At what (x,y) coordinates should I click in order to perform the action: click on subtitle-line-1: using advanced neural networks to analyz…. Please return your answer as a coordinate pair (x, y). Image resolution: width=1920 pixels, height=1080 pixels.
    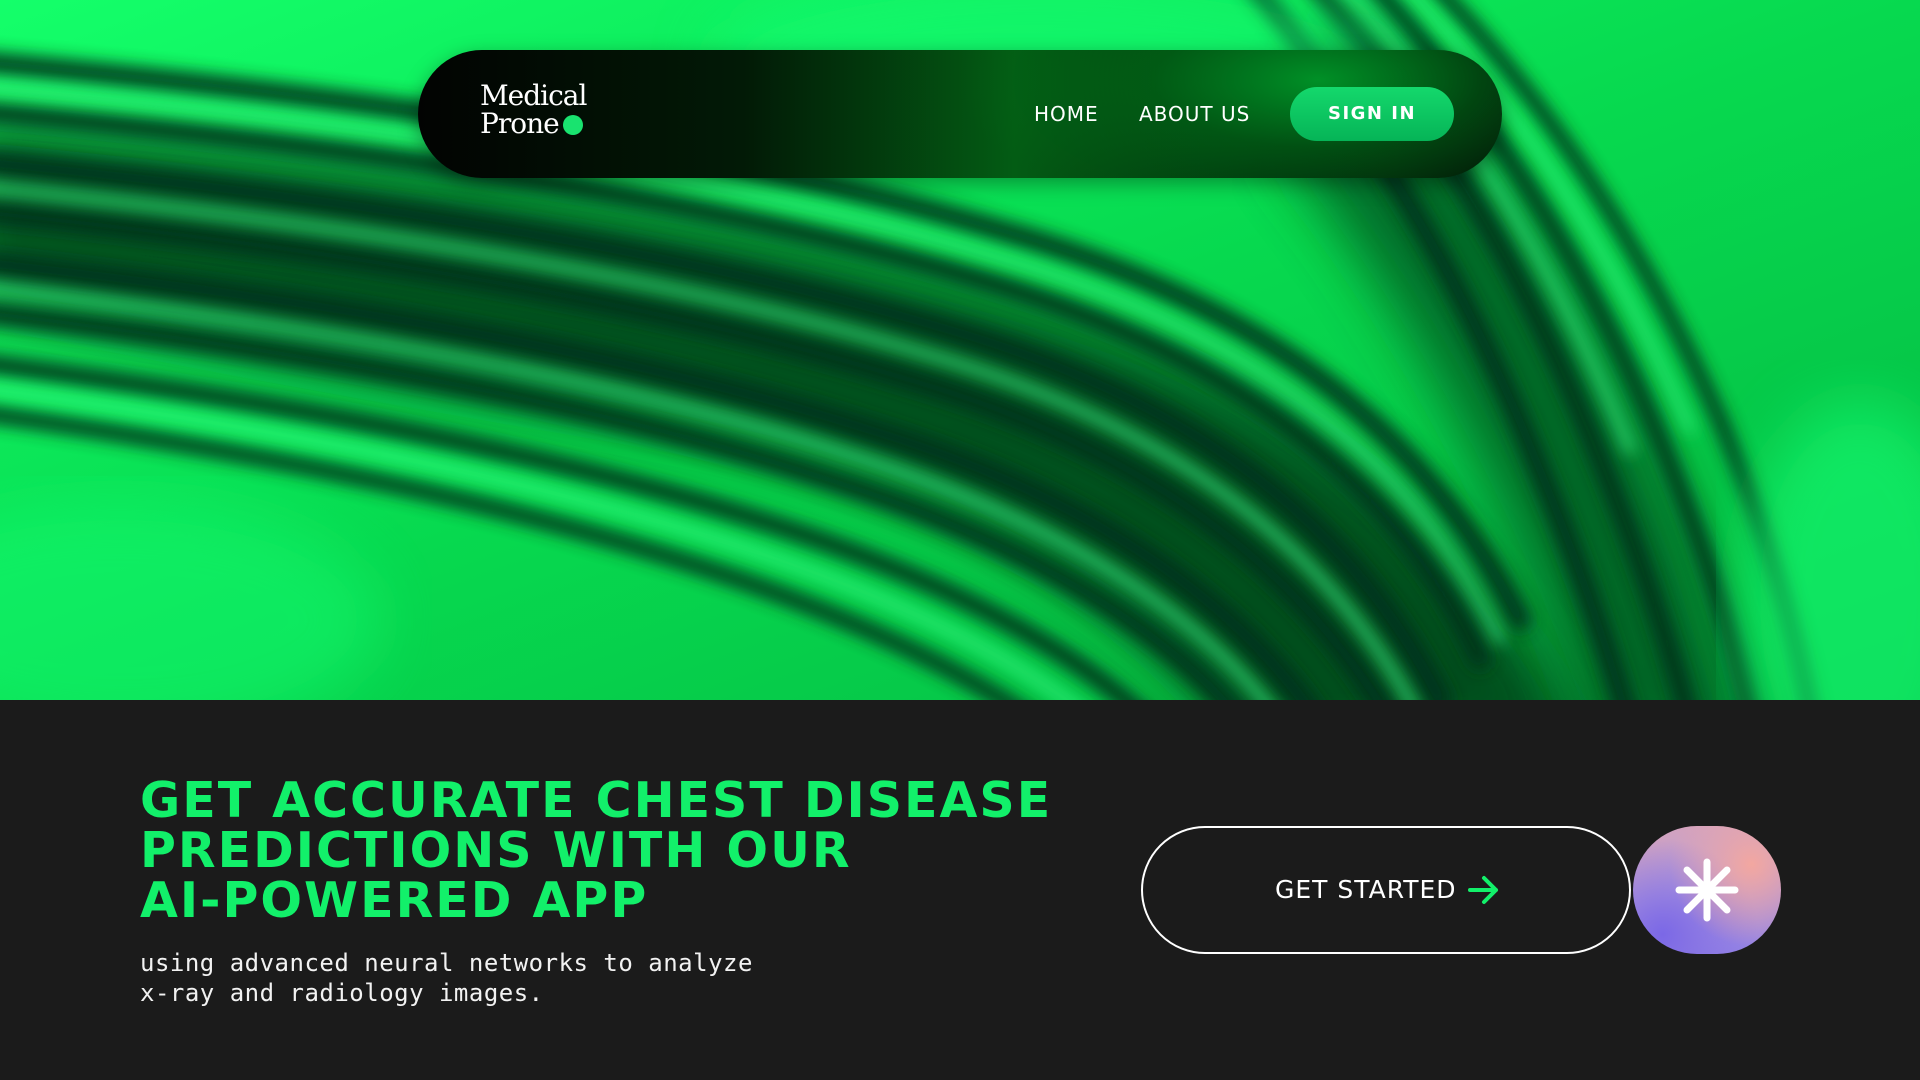
    Looking at the image, I should click on (446, 963).